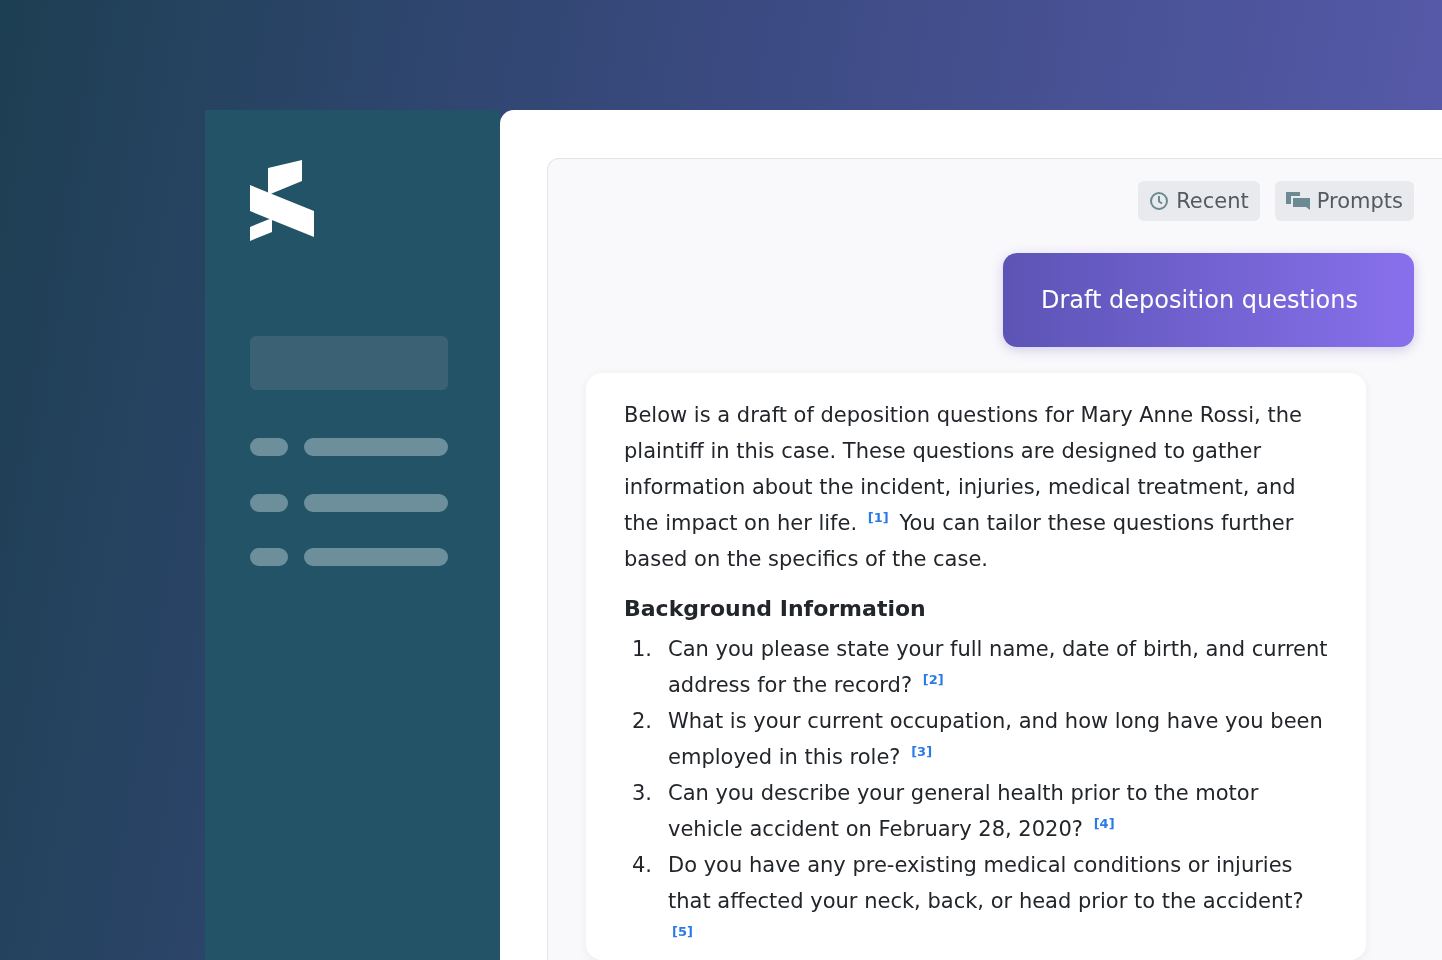 This screenshot has width=1442, height=960. What do you see at coordinates (964, 811) in the screenshot?
I see `question-text: Can you describe your general health prior to the motor vehicle accident on February 28, 2020? $^{[4]}$` at bounding box center [964, 811].